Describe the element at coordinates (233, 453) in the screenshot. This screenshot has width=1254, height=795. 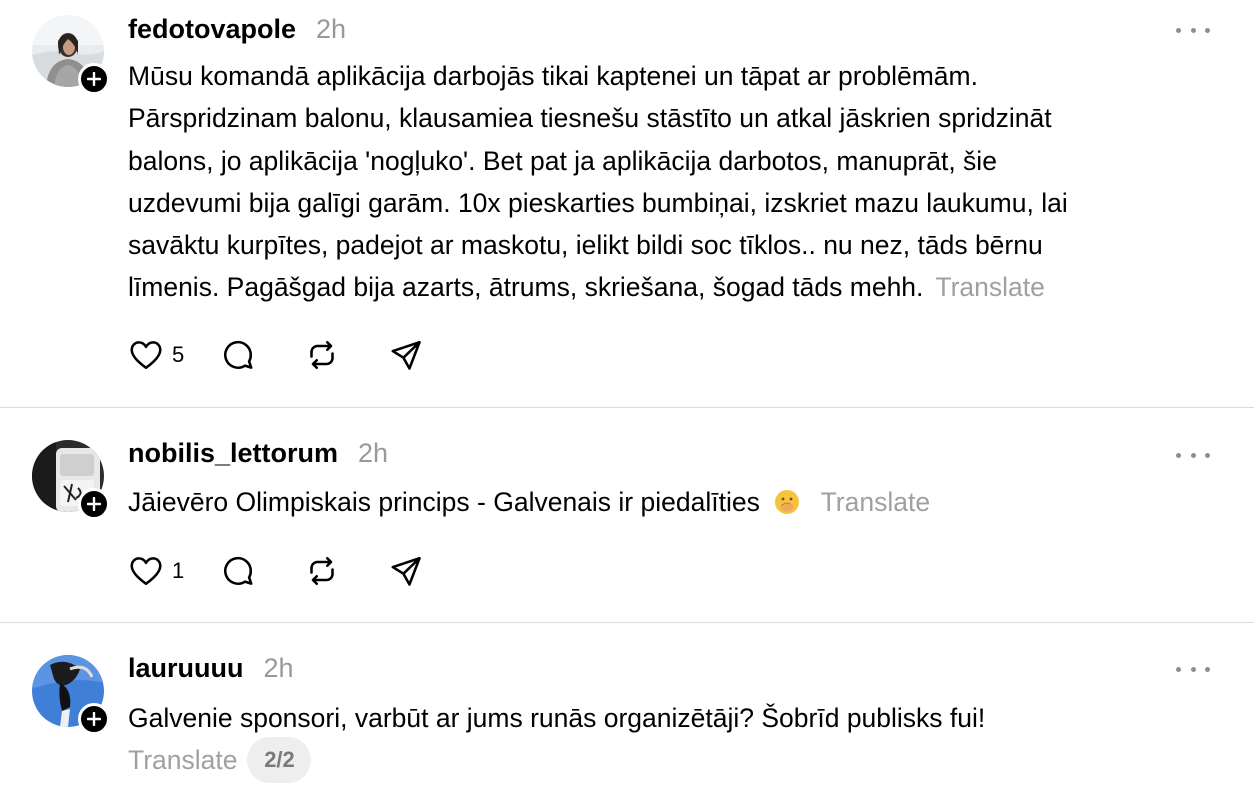
I see `username: nobilis_lettorum` at that location.